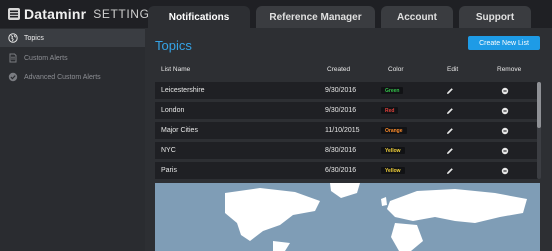  I want to click on table-header: List Name Created Color Edit Remove, so click(347, 72).